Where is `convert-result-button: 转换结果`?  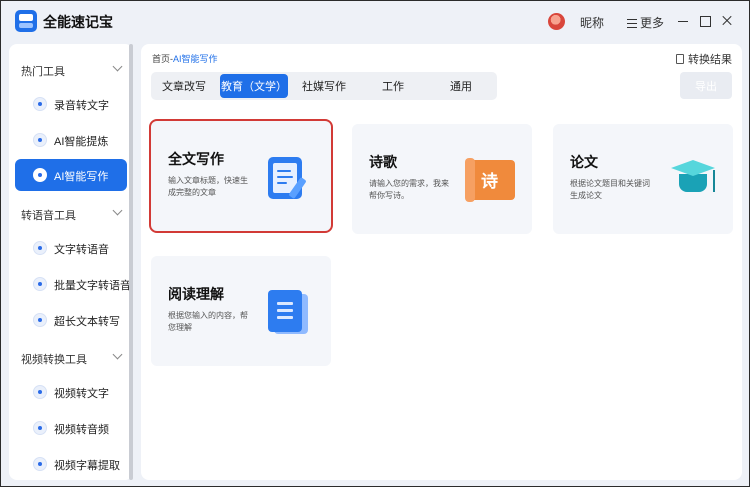 convert-result-button: 转换结果 is located at coordinates (704, 59).